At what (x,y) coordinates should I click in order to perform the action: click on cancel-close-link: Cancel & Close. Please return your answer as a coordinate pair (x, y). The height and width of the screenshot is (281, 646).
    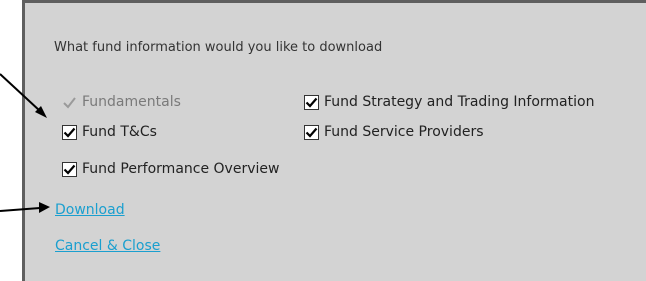
    Looking at the image, I should click on (107, 246).